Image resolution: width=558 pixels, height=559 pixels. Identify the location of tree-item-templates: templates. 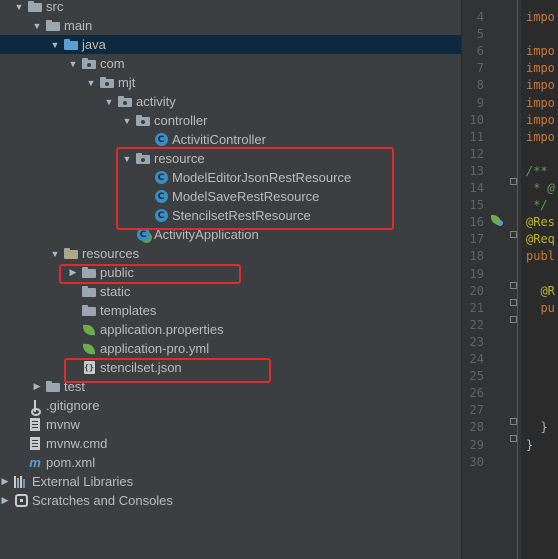
(230, 310).